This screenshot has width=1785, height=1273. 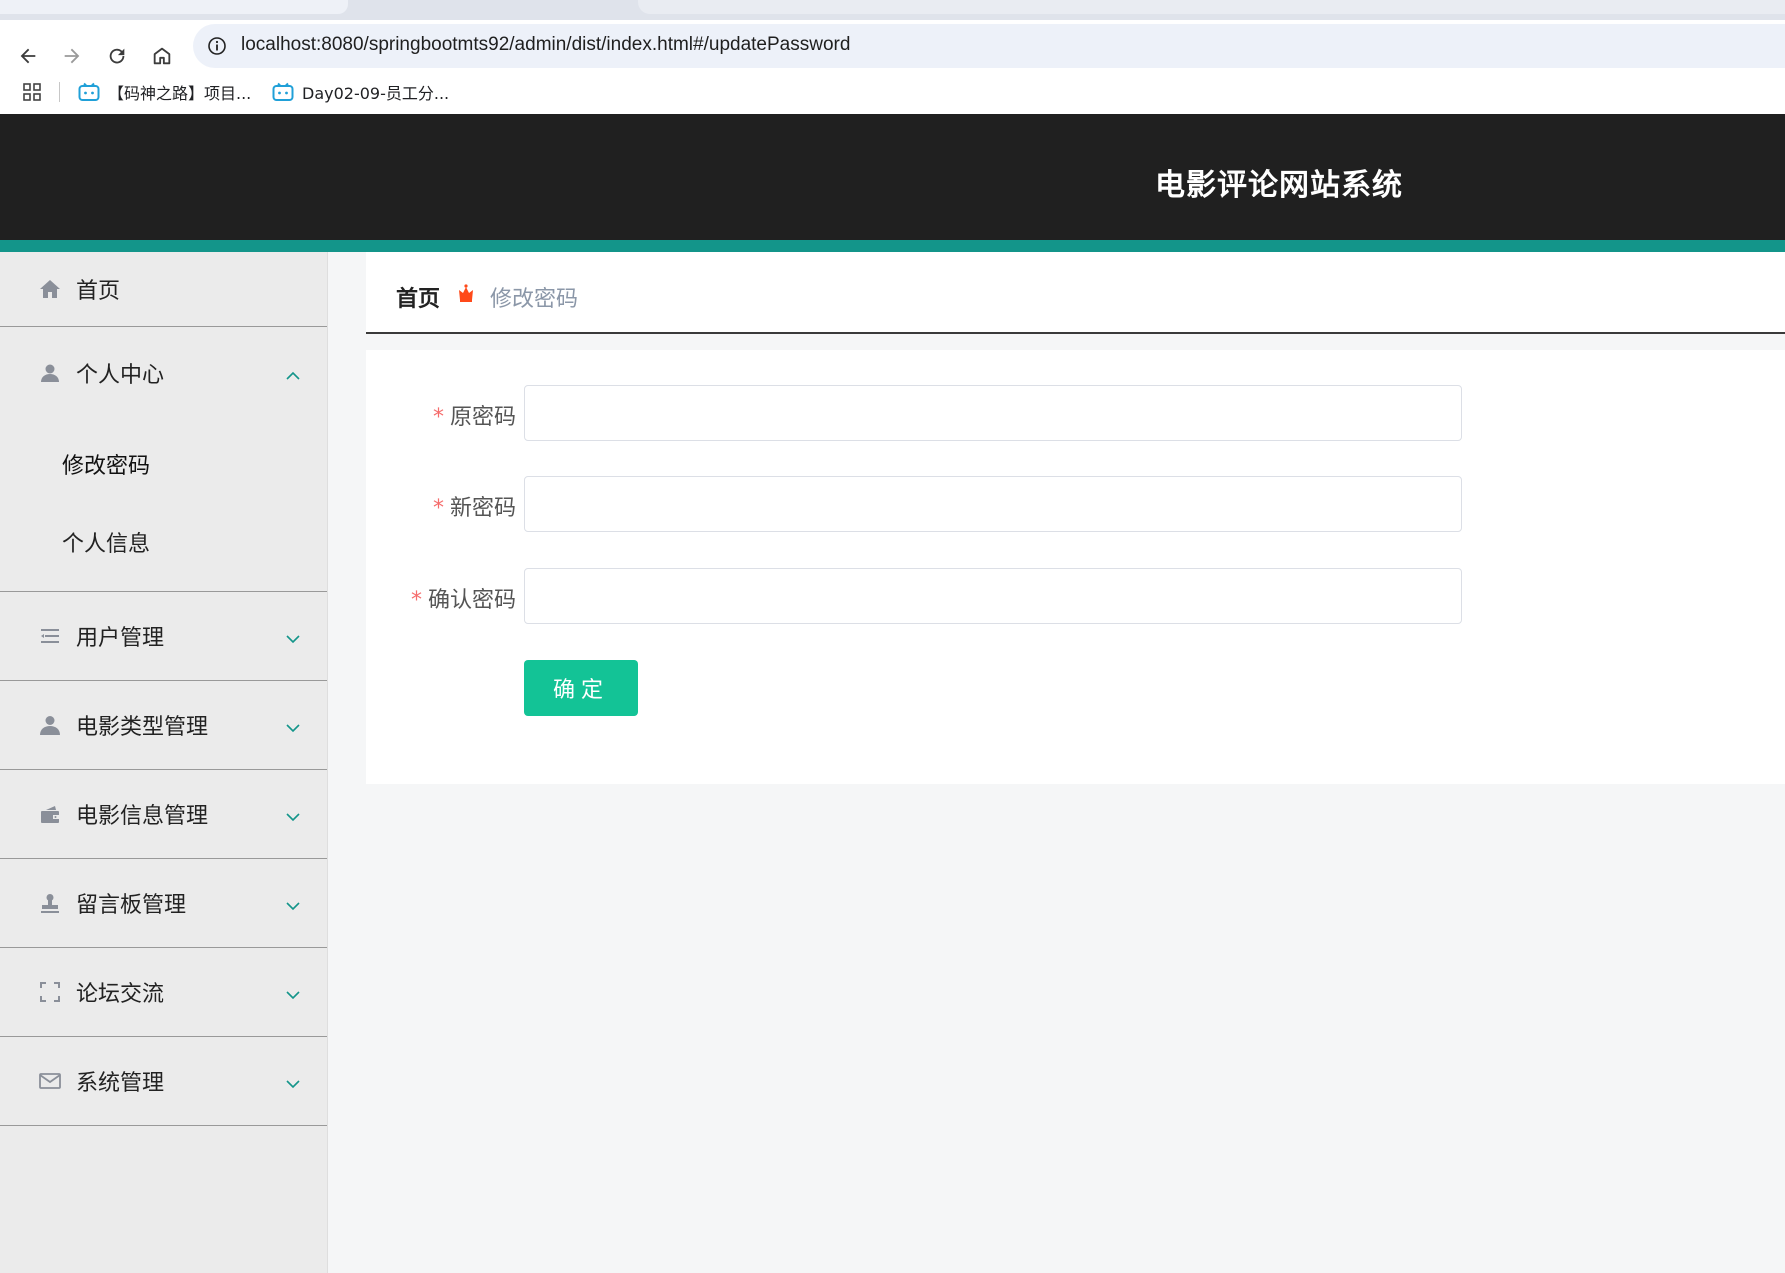 What do you see at coordinates (581, 688) in the screenshot?
I see `confirm-button: 确定` at bounding box center [581, 688].